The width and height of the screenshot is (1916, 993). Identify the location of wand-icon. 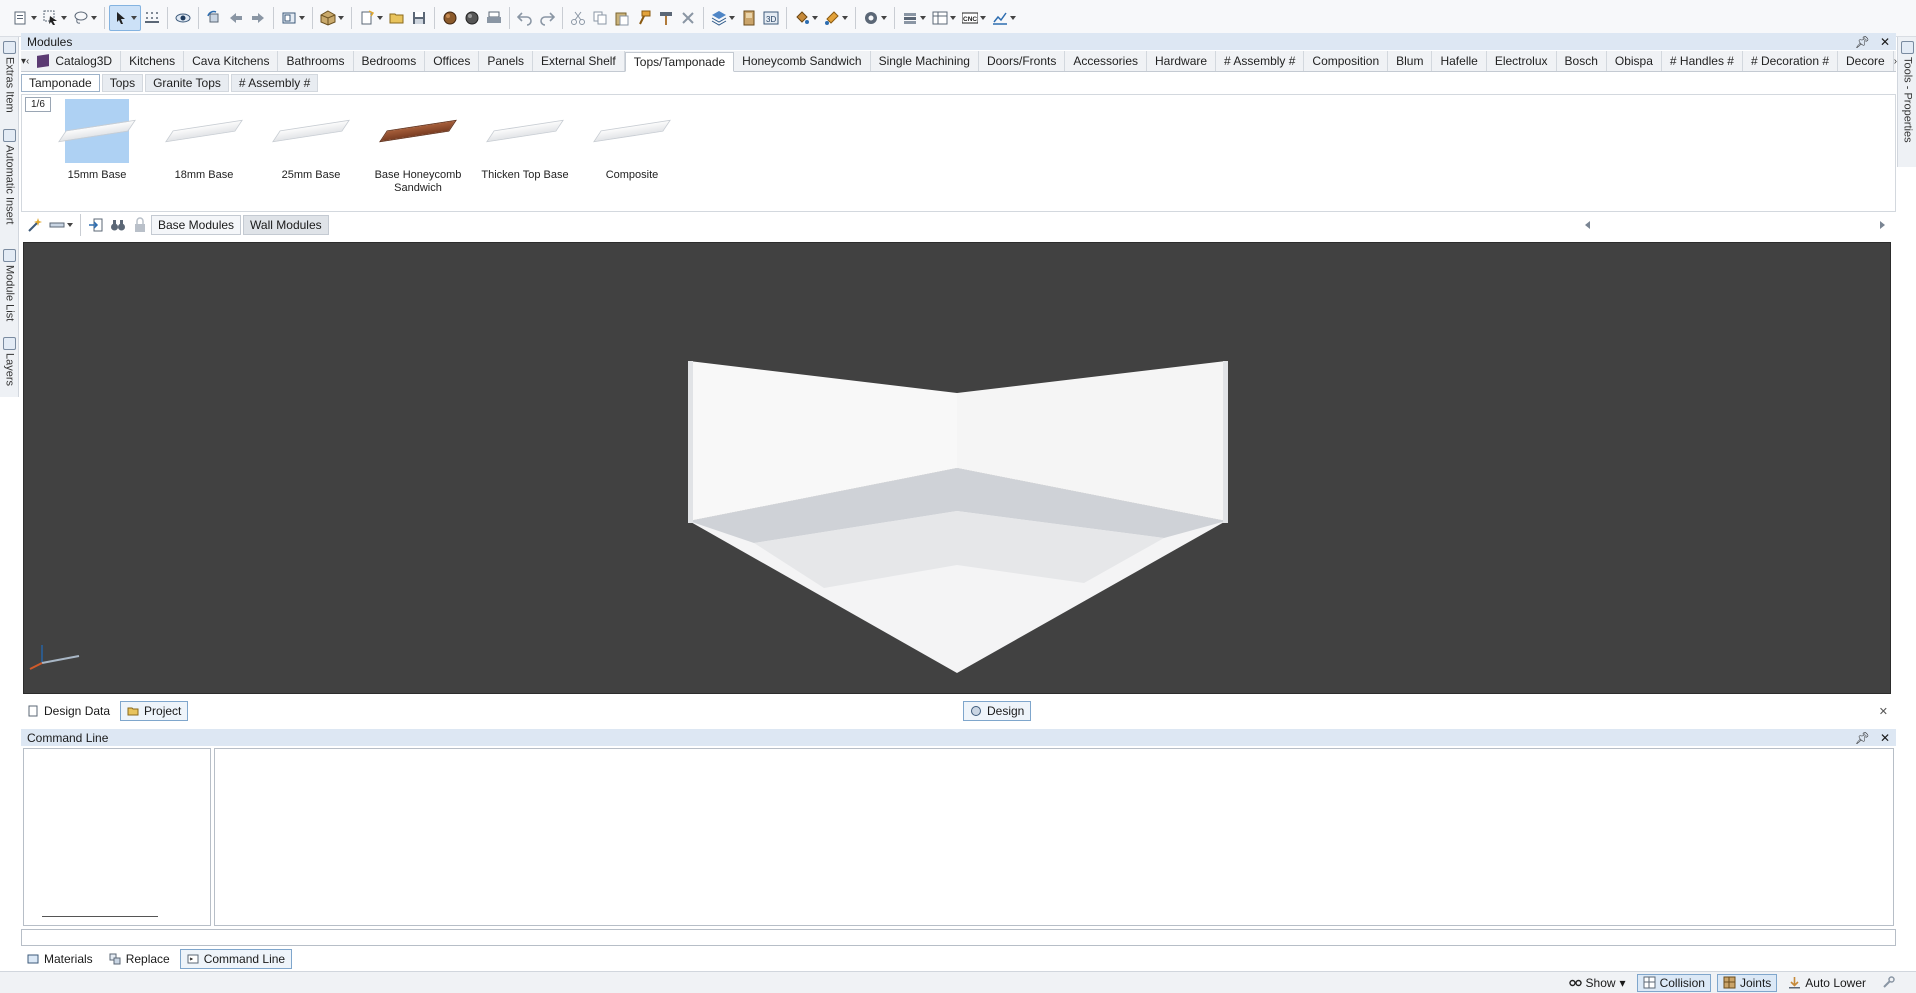
(35, 225).